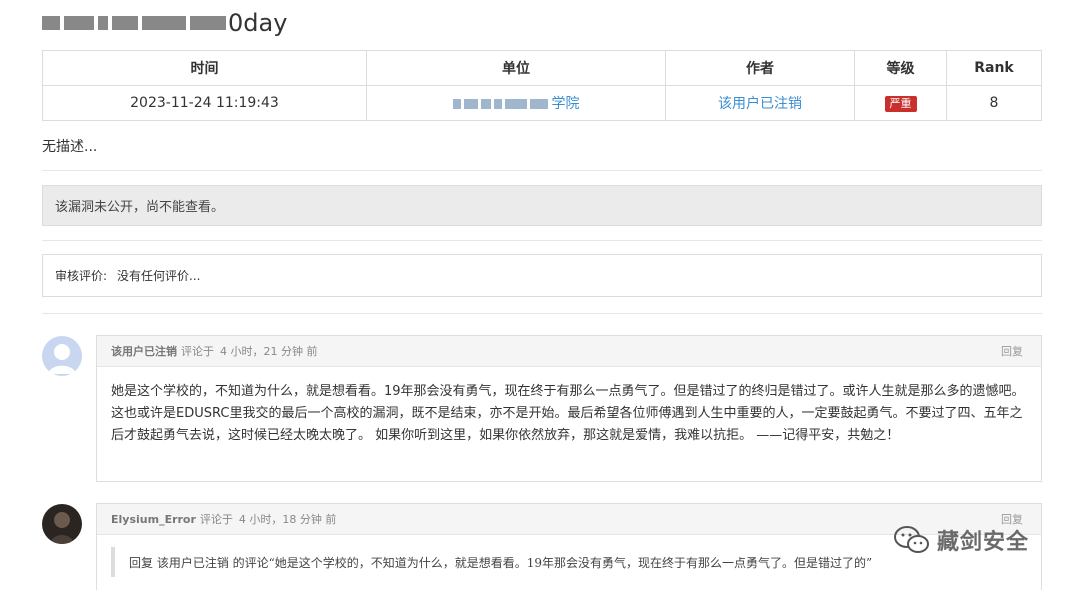 Image resolution: width=1080 pixels, height=590 pixels. Describe the element at coordinates (1012, 351) in the screenshot. I see `reply-button: 回复` at that location.